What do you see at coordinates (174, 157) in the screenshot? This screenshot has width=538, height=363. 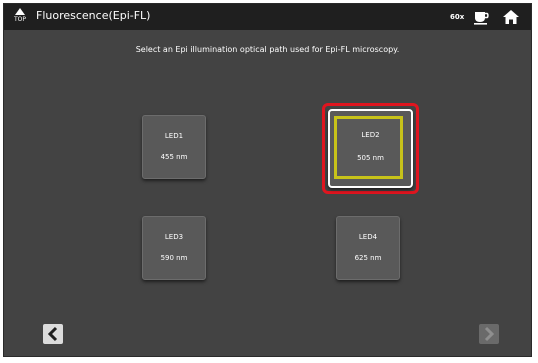 I see `led-wavelength: 455 nm` at bounding box center [174, 157].